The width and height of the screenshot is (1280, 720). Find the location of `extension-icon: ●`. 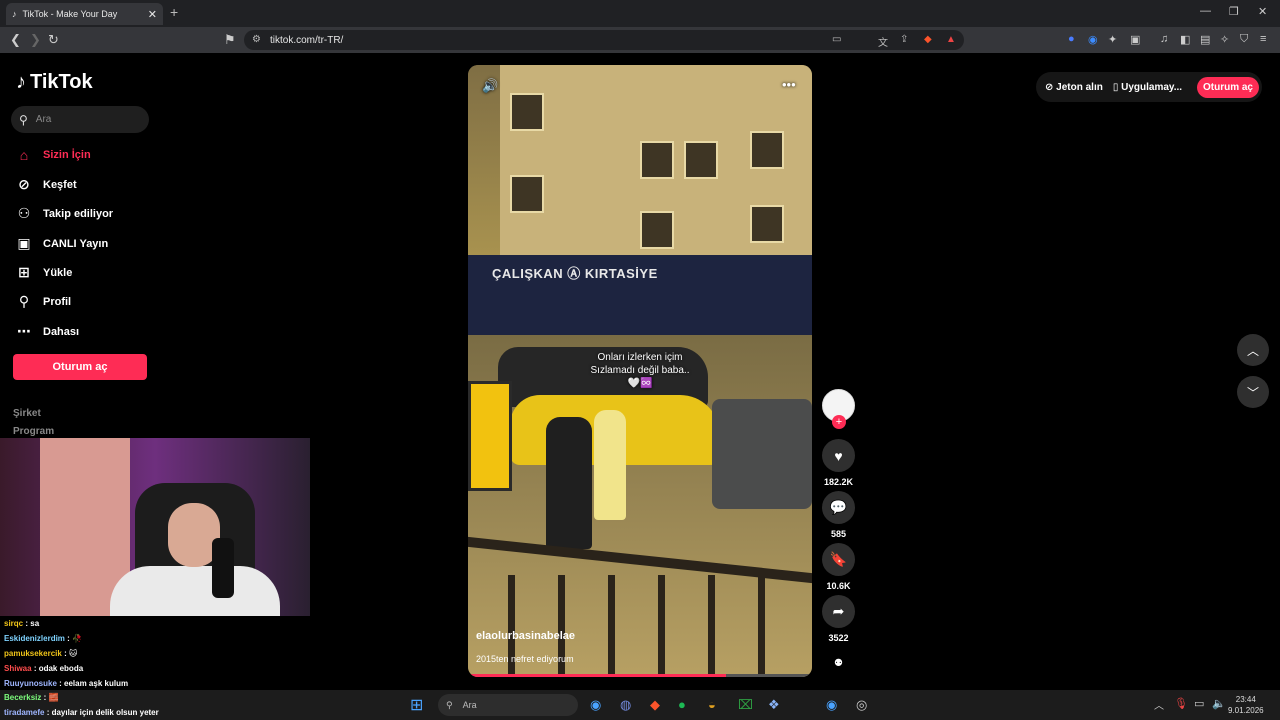

extension-icon: ● is located at coordinates (1071, 39).